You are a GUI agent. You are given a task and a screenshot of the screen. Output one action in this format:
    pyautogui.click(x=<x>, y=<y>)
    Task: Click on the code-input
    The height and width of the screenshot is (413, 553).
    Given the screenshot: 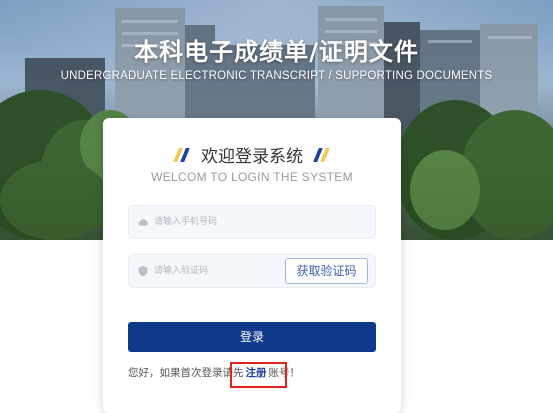 What is the action you would take?
    pyautogui.click(x=219, y=271)
    